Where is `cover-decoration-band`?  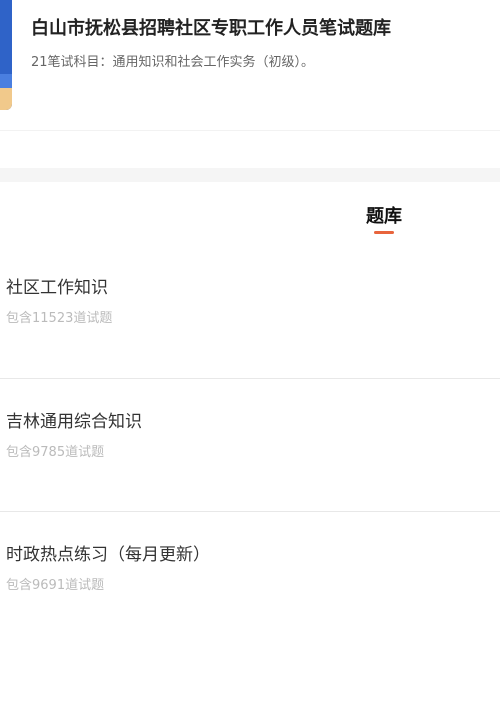 cover-decoration-band is located at coordinates (6, 99).